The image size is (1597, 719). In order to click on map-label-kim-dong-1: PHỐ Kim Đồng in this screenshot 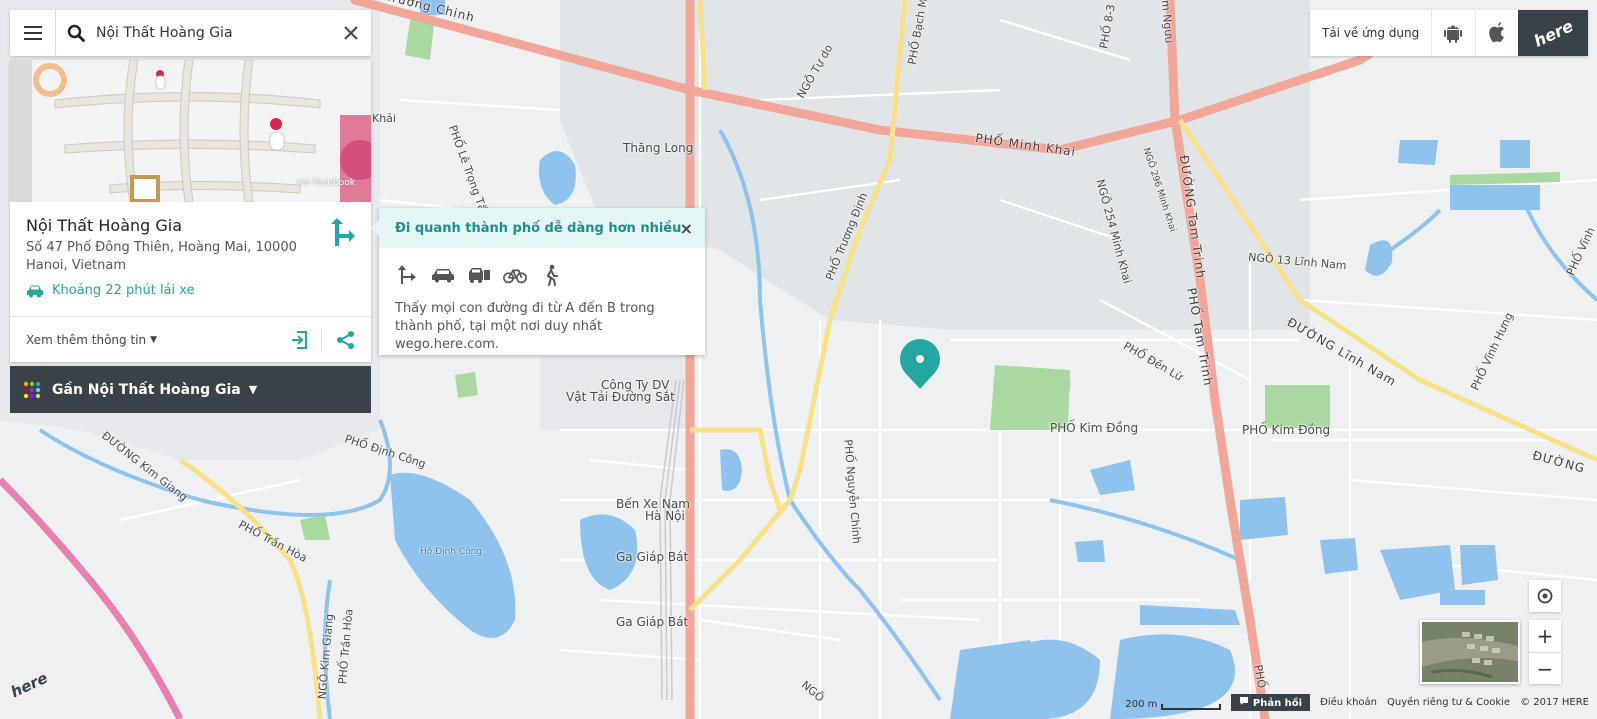, I will do `click(1094, 428)`.